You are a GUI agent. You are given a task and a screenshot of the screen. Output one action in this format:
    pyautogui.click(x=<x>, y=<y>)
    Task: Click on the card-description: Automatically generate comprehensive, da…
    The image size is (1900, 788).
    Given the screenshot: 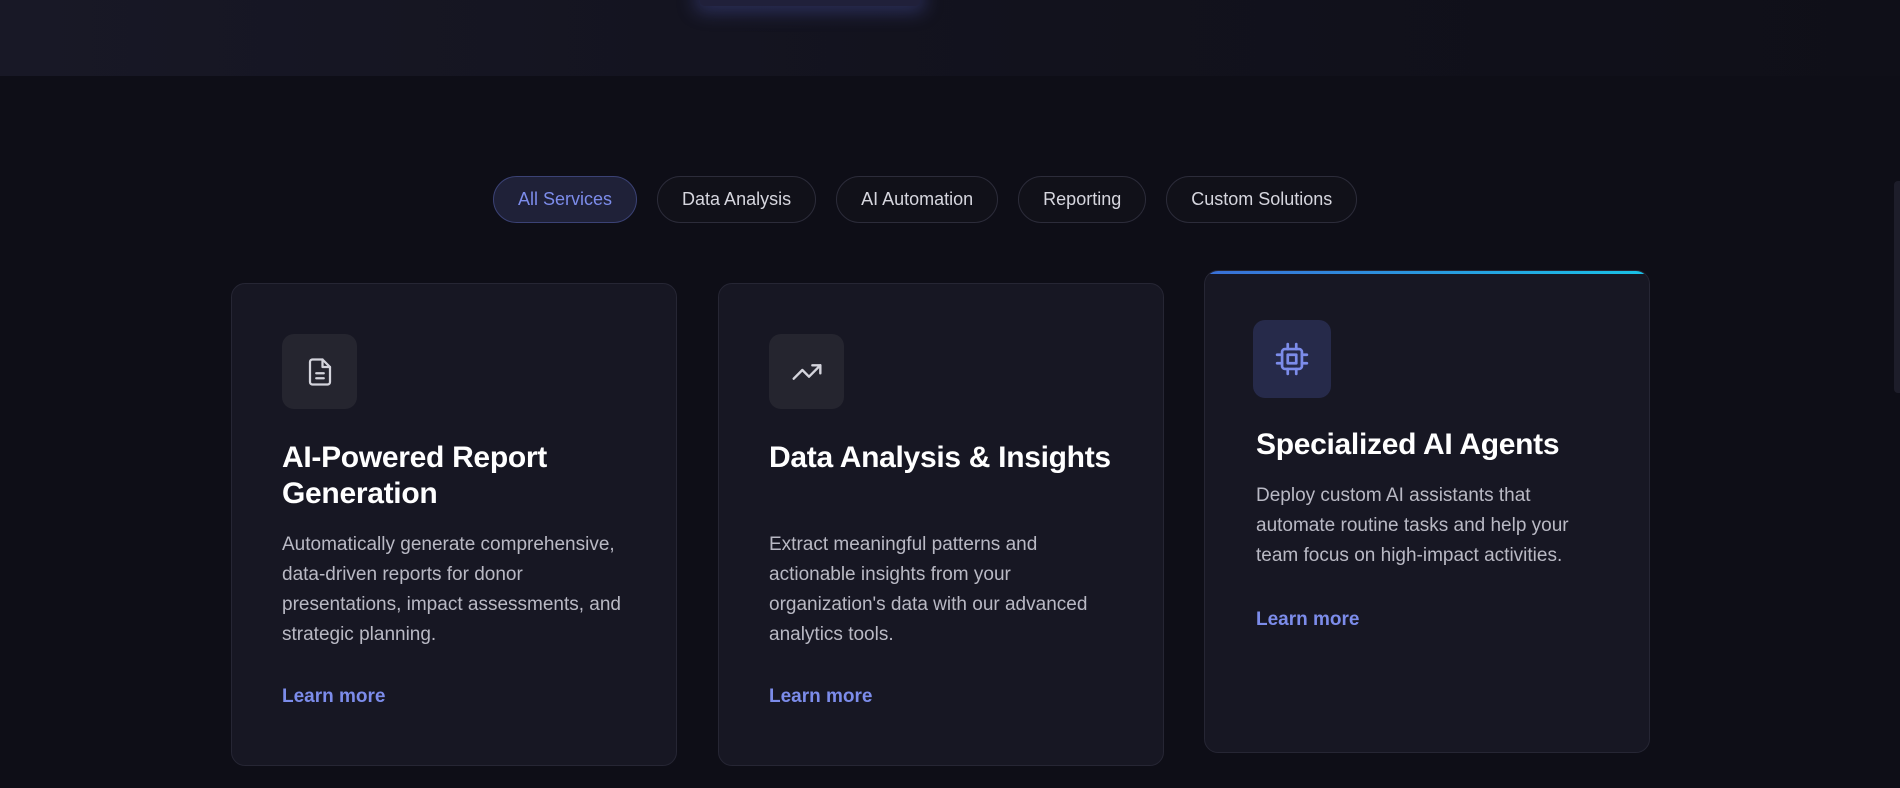 What is the action you would take?
    pyautogui.click(x=452, y=589)
    